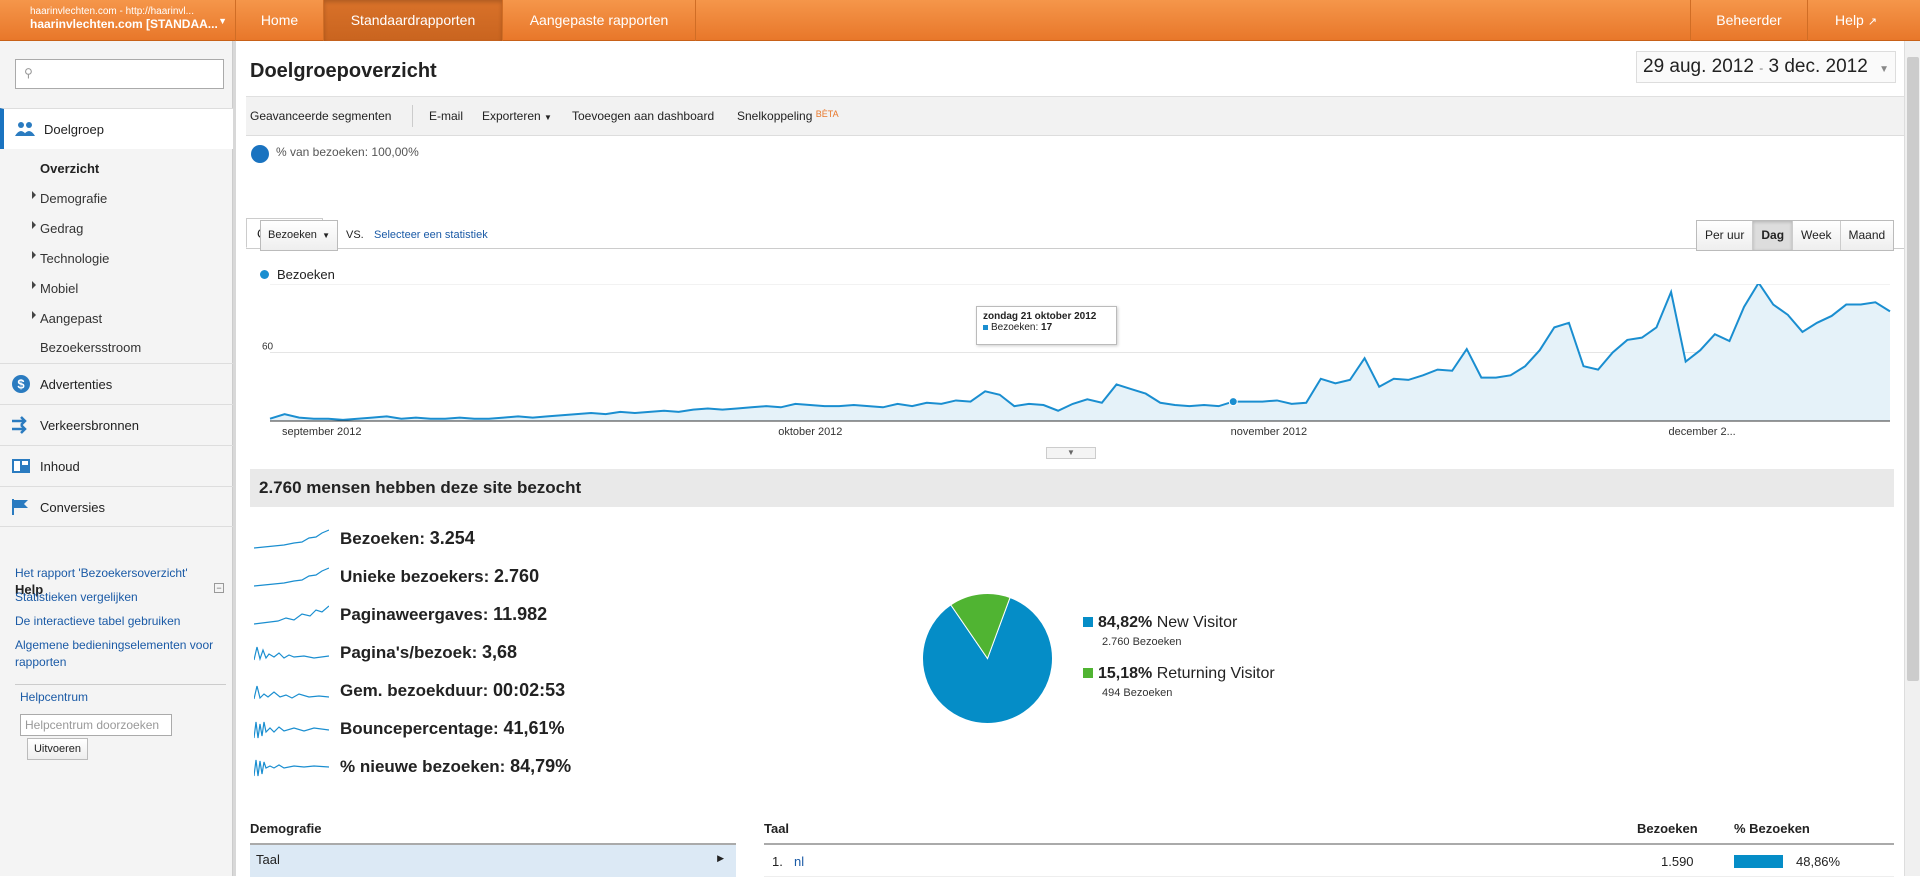  Describe the element at coordinates (534, 728) in the screenshot. I see `metric-value: 41,61%` at that location.